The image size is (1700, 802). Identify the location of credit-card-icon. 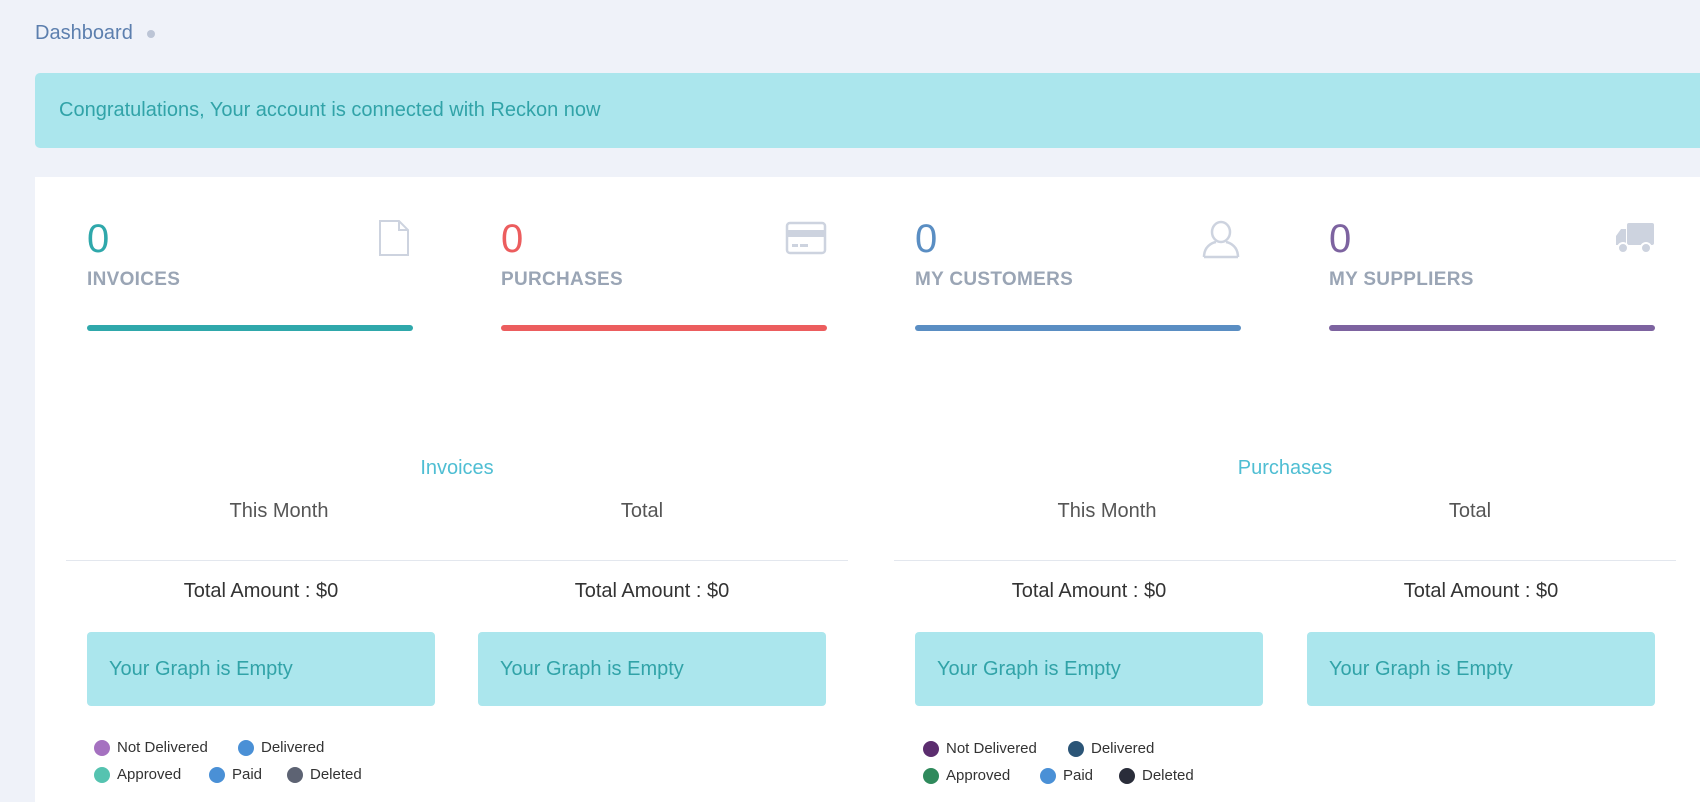
(806, 238).